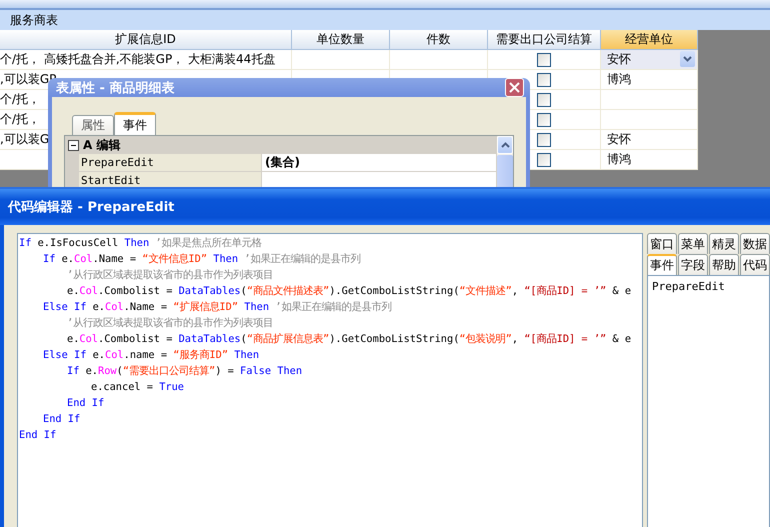  Describe the element at coordinates (146, 60) in the screenshot. I see `table-cell: 个/托， 高矮托盘合并,不能装GP， 大柜满装44托盘` at that location.